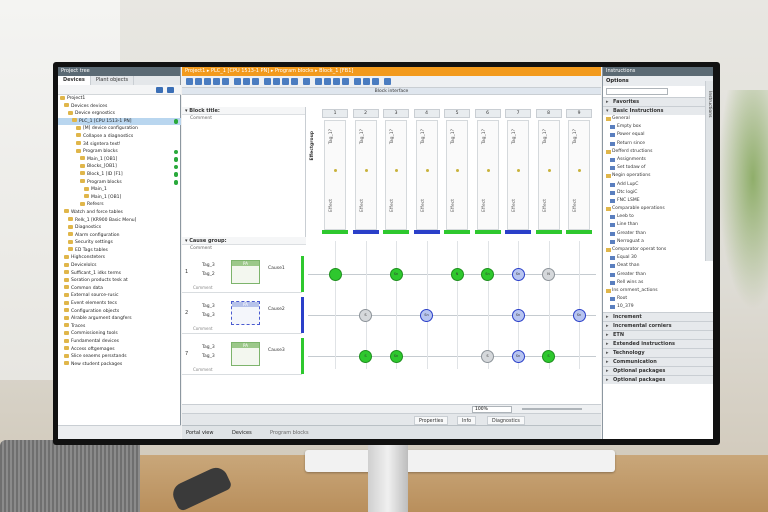 The height and width of the screenshot is (512, 768). I want to click on effect-column-number: 7, so click(518, 113).